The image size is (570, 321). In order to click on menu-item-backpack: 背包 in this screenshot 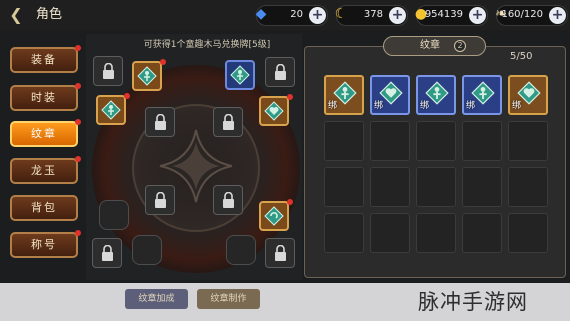, I will do `click(44, 208)`.